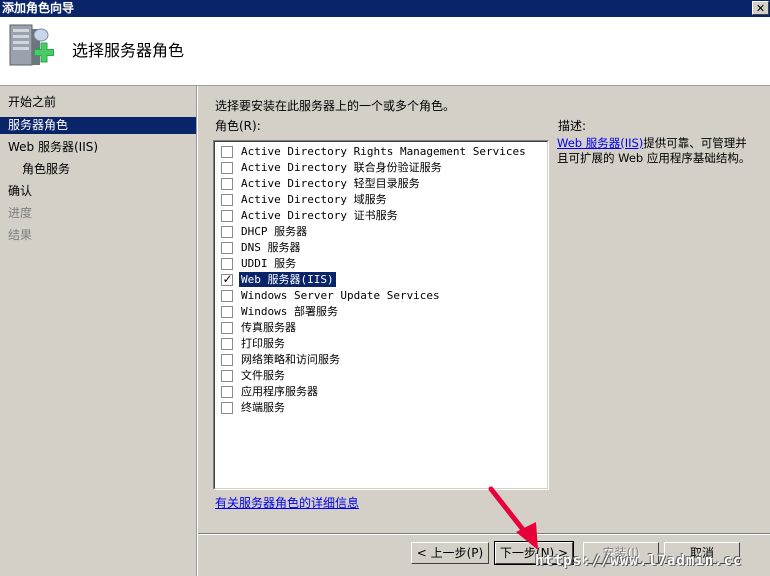  I want to click on window-title: 添加角色向导, so click(38, 8).